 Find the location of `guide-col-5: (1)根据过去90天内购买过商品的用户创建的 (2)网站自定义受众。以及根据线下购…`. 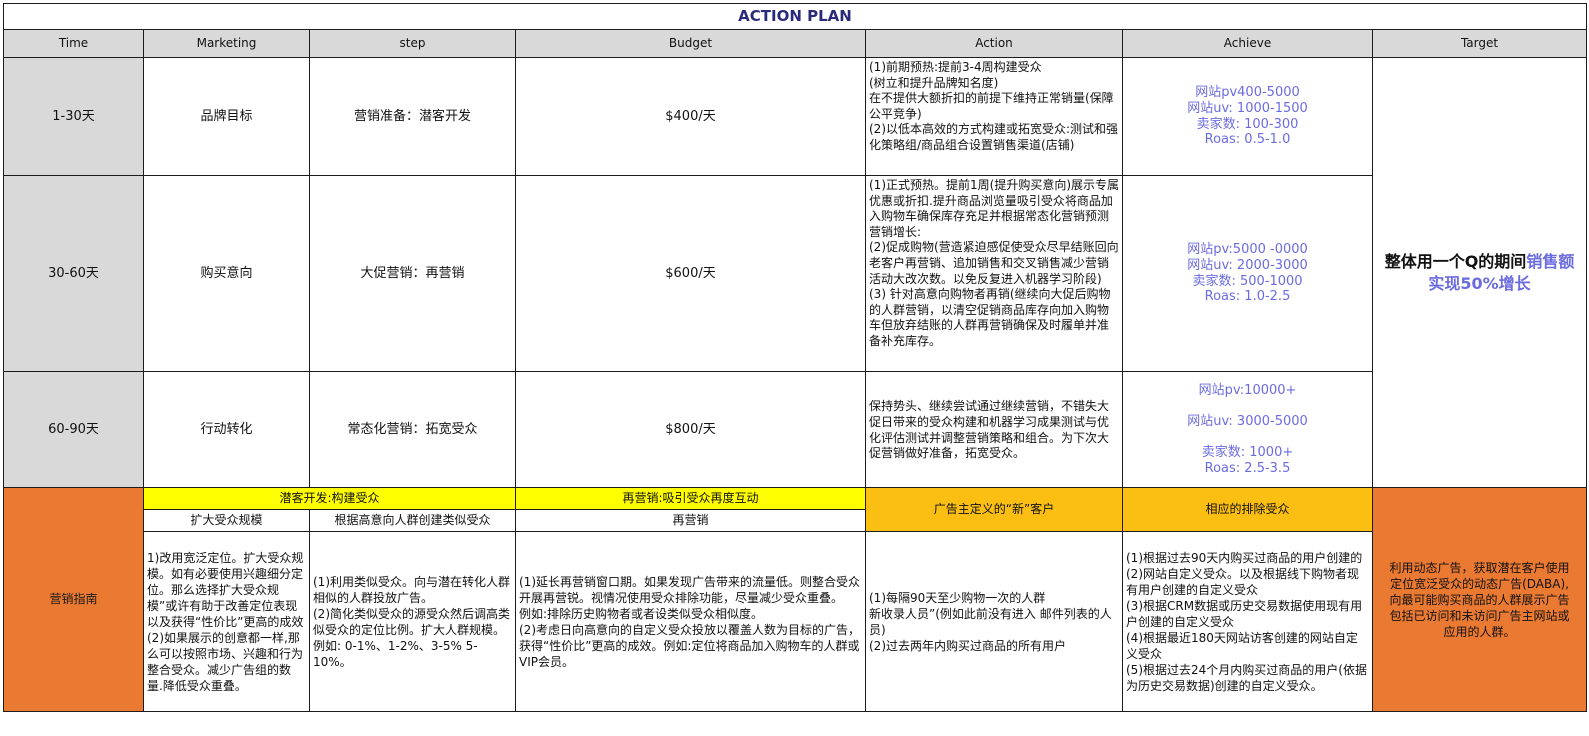

guide-col-5: (1)根据过去90天内购买过商品的用户创建的 (2)网站自定义受众。以及根据线下购… is located at coordinates (1247, 621).